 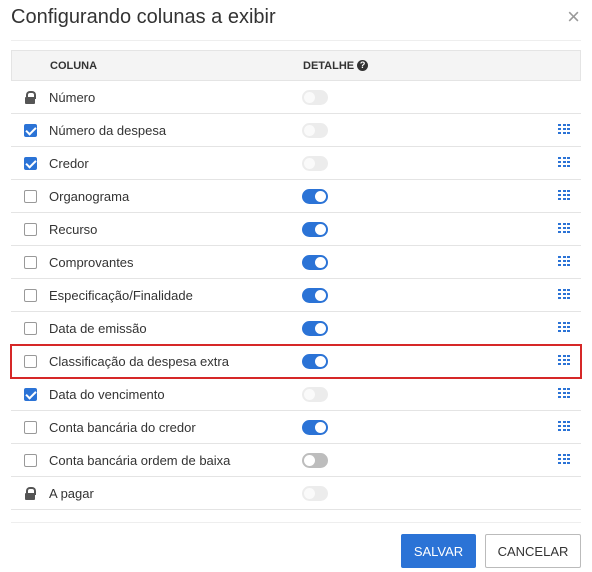 What do you see at coordinates (296, 394) in the screenshot?
I see `table-row: Data do vencimento` at bounding box center [296, 394].